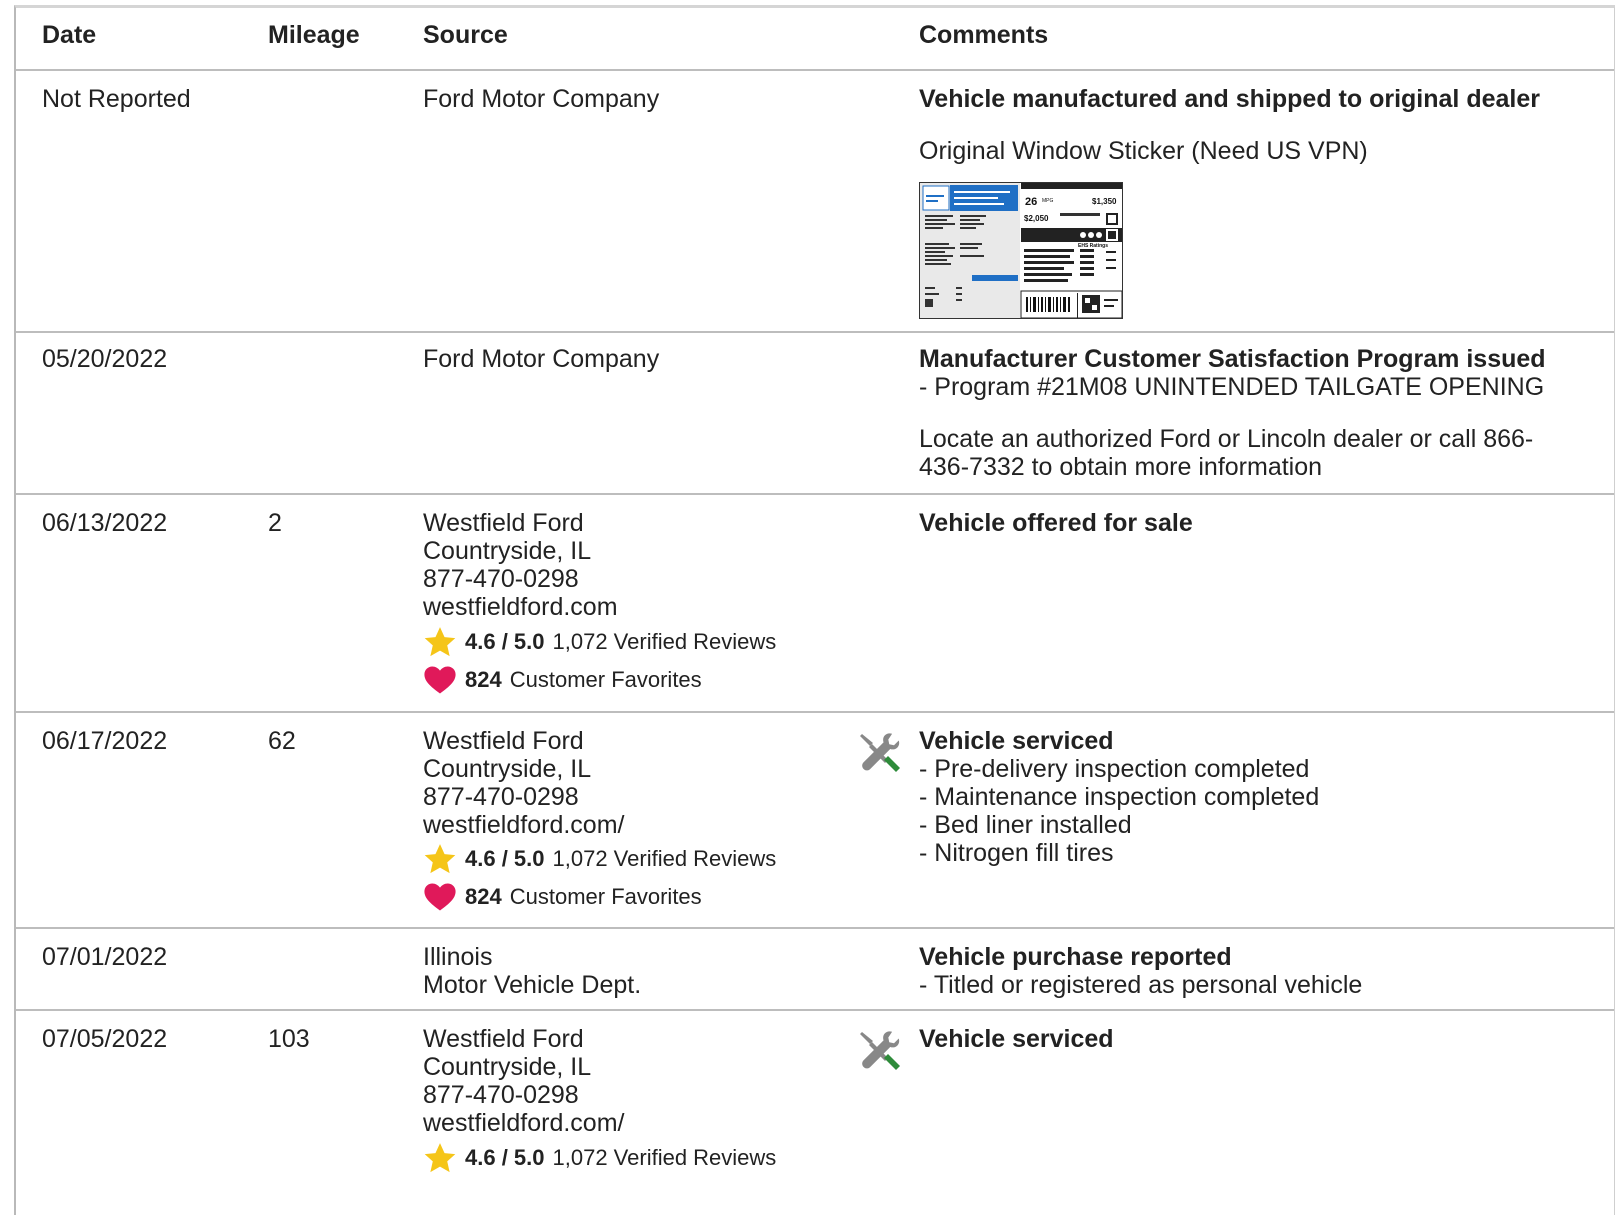 The height and width of the screenshot is (1215, 1615). I want to click on source-line: Illinois, so click(458, 957).